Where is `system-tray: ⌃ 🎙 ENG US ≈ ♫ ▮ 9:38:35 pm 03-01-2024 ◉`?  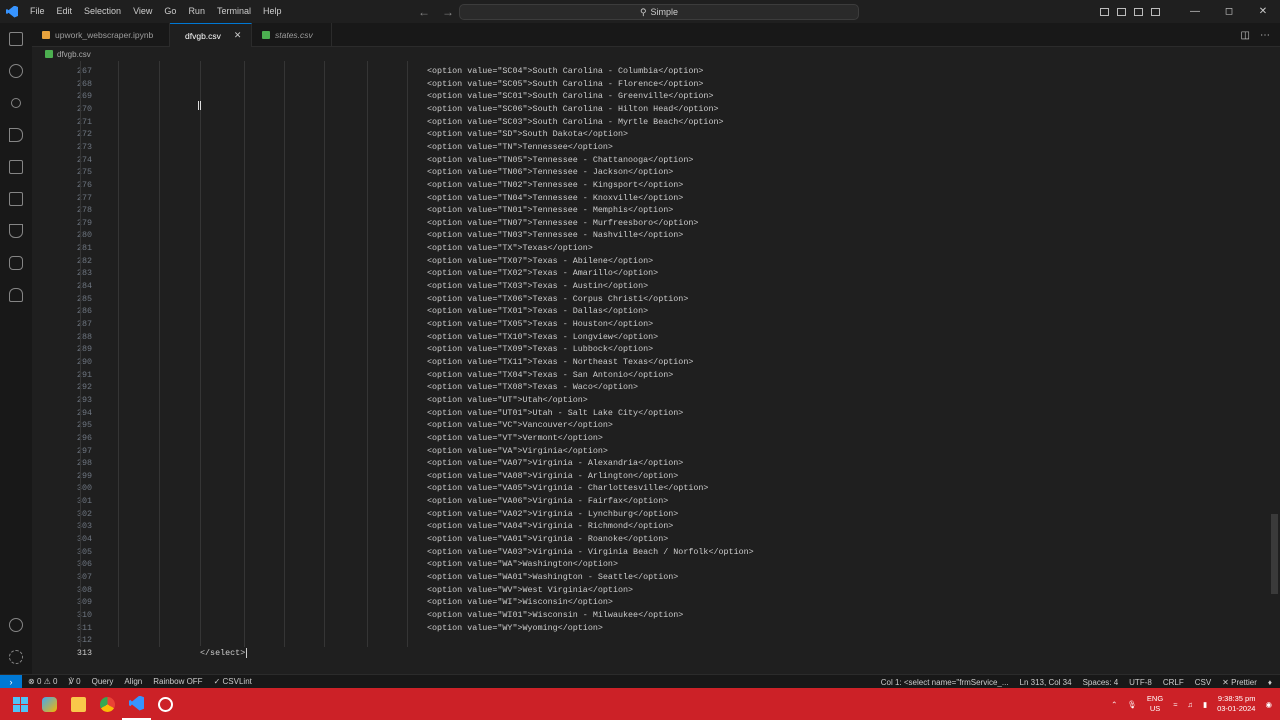 system-tray: ⌃ 🎙 ENG US ≈ ♫ ▮ 9:38:35 pm 03-01-2024 ◉ is located at coordinates (1191, 704).